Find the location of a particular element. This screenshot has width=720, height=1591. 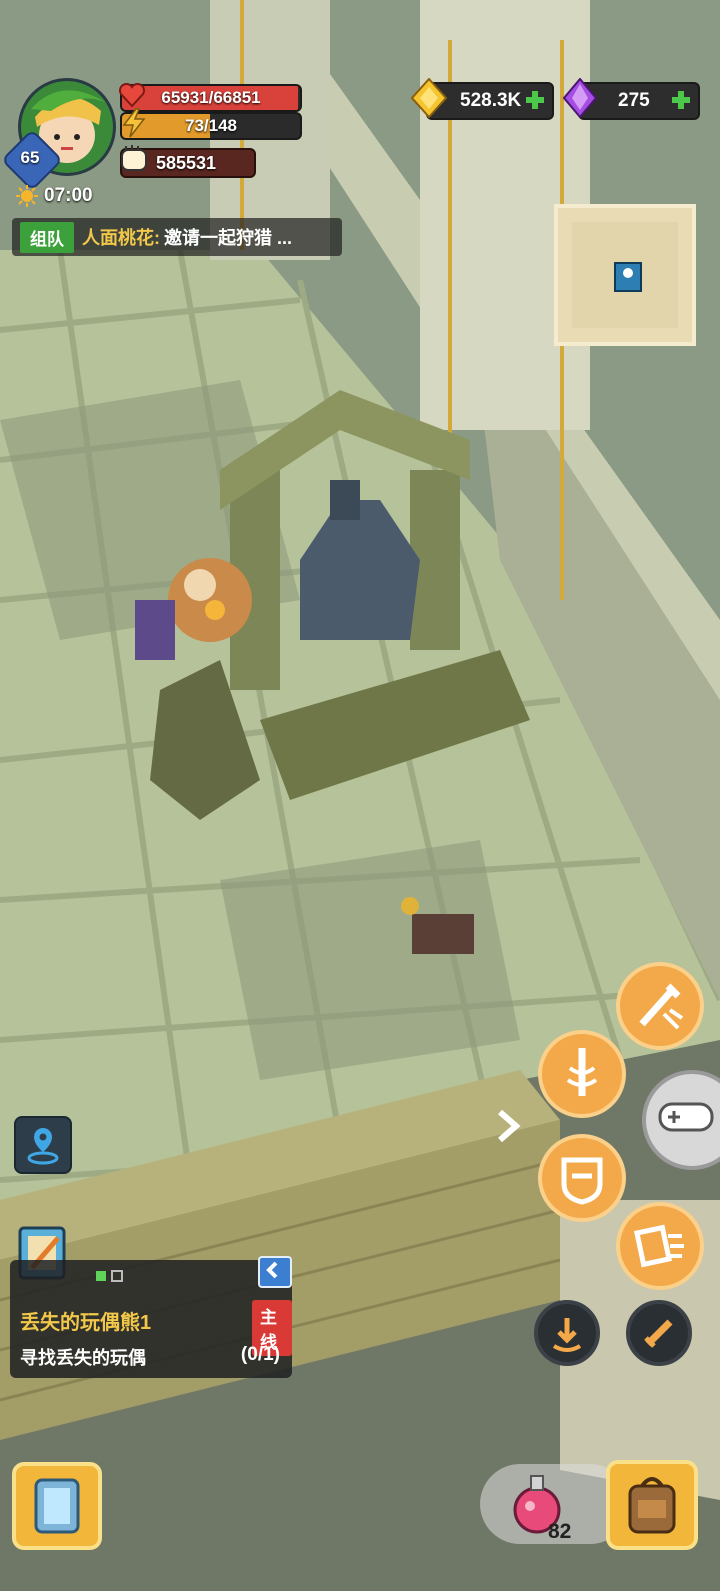

quest-collapse-button is located at coordinates (275, 1272).